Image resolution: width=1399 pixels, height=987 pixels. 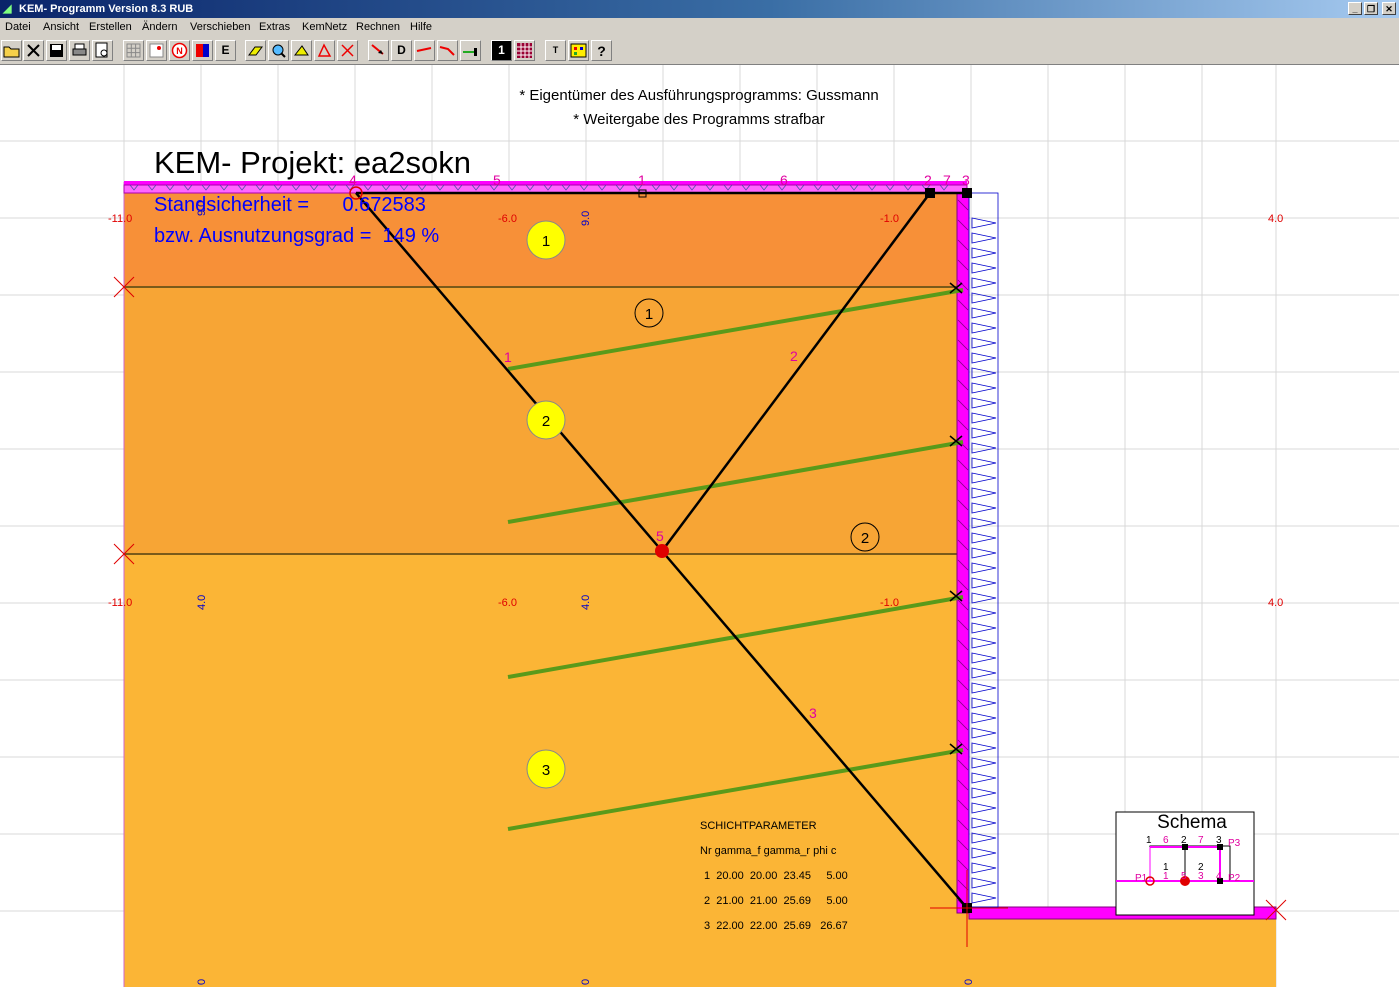 I want to click on menu-ansicht: Ansicht, so click(x=61, y=27).